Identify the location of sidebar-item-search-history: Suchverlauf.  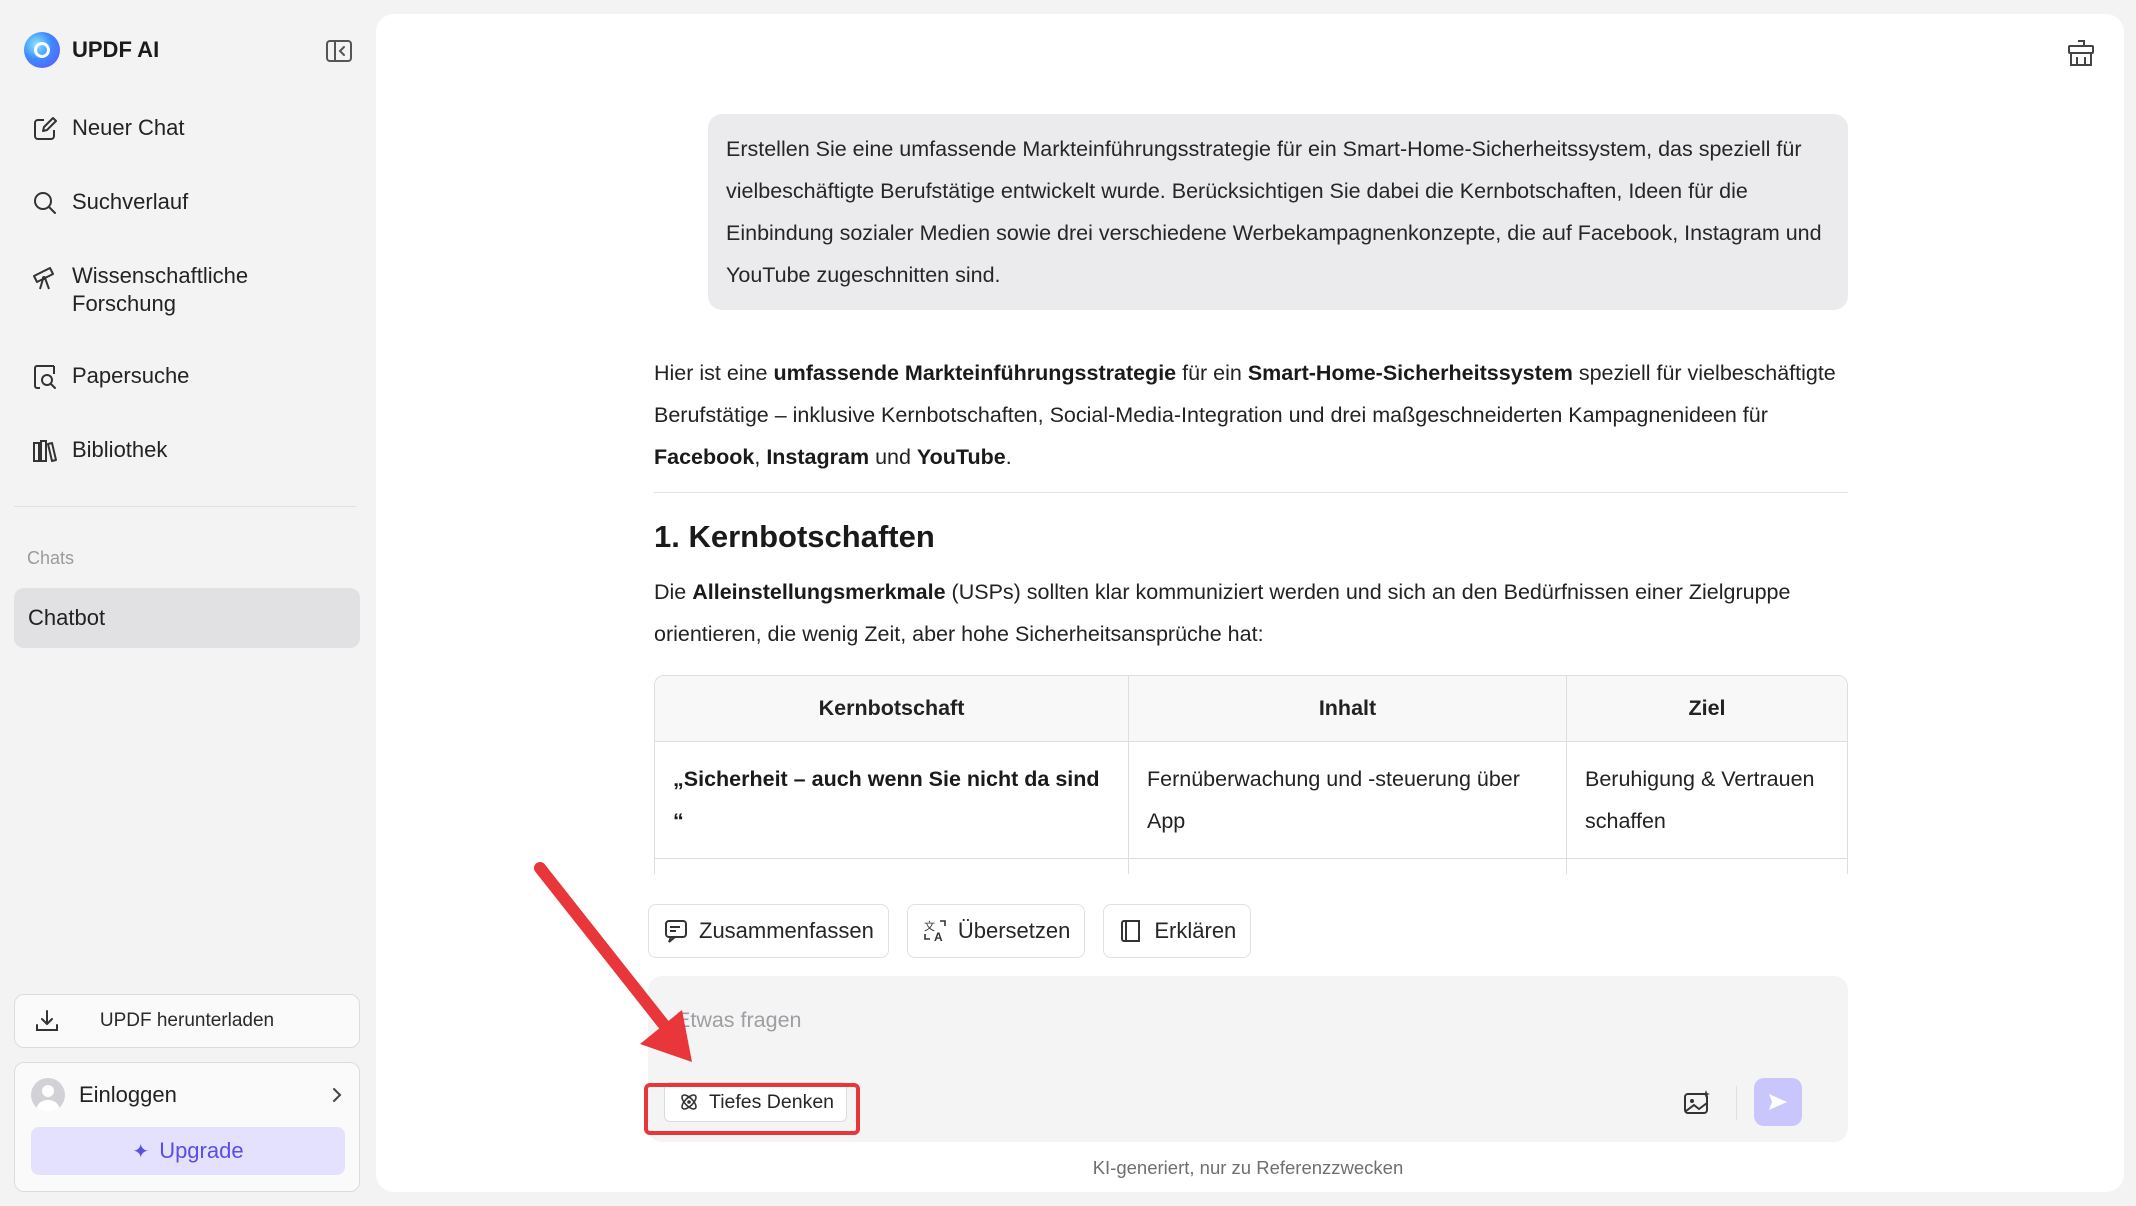
(187, 203).